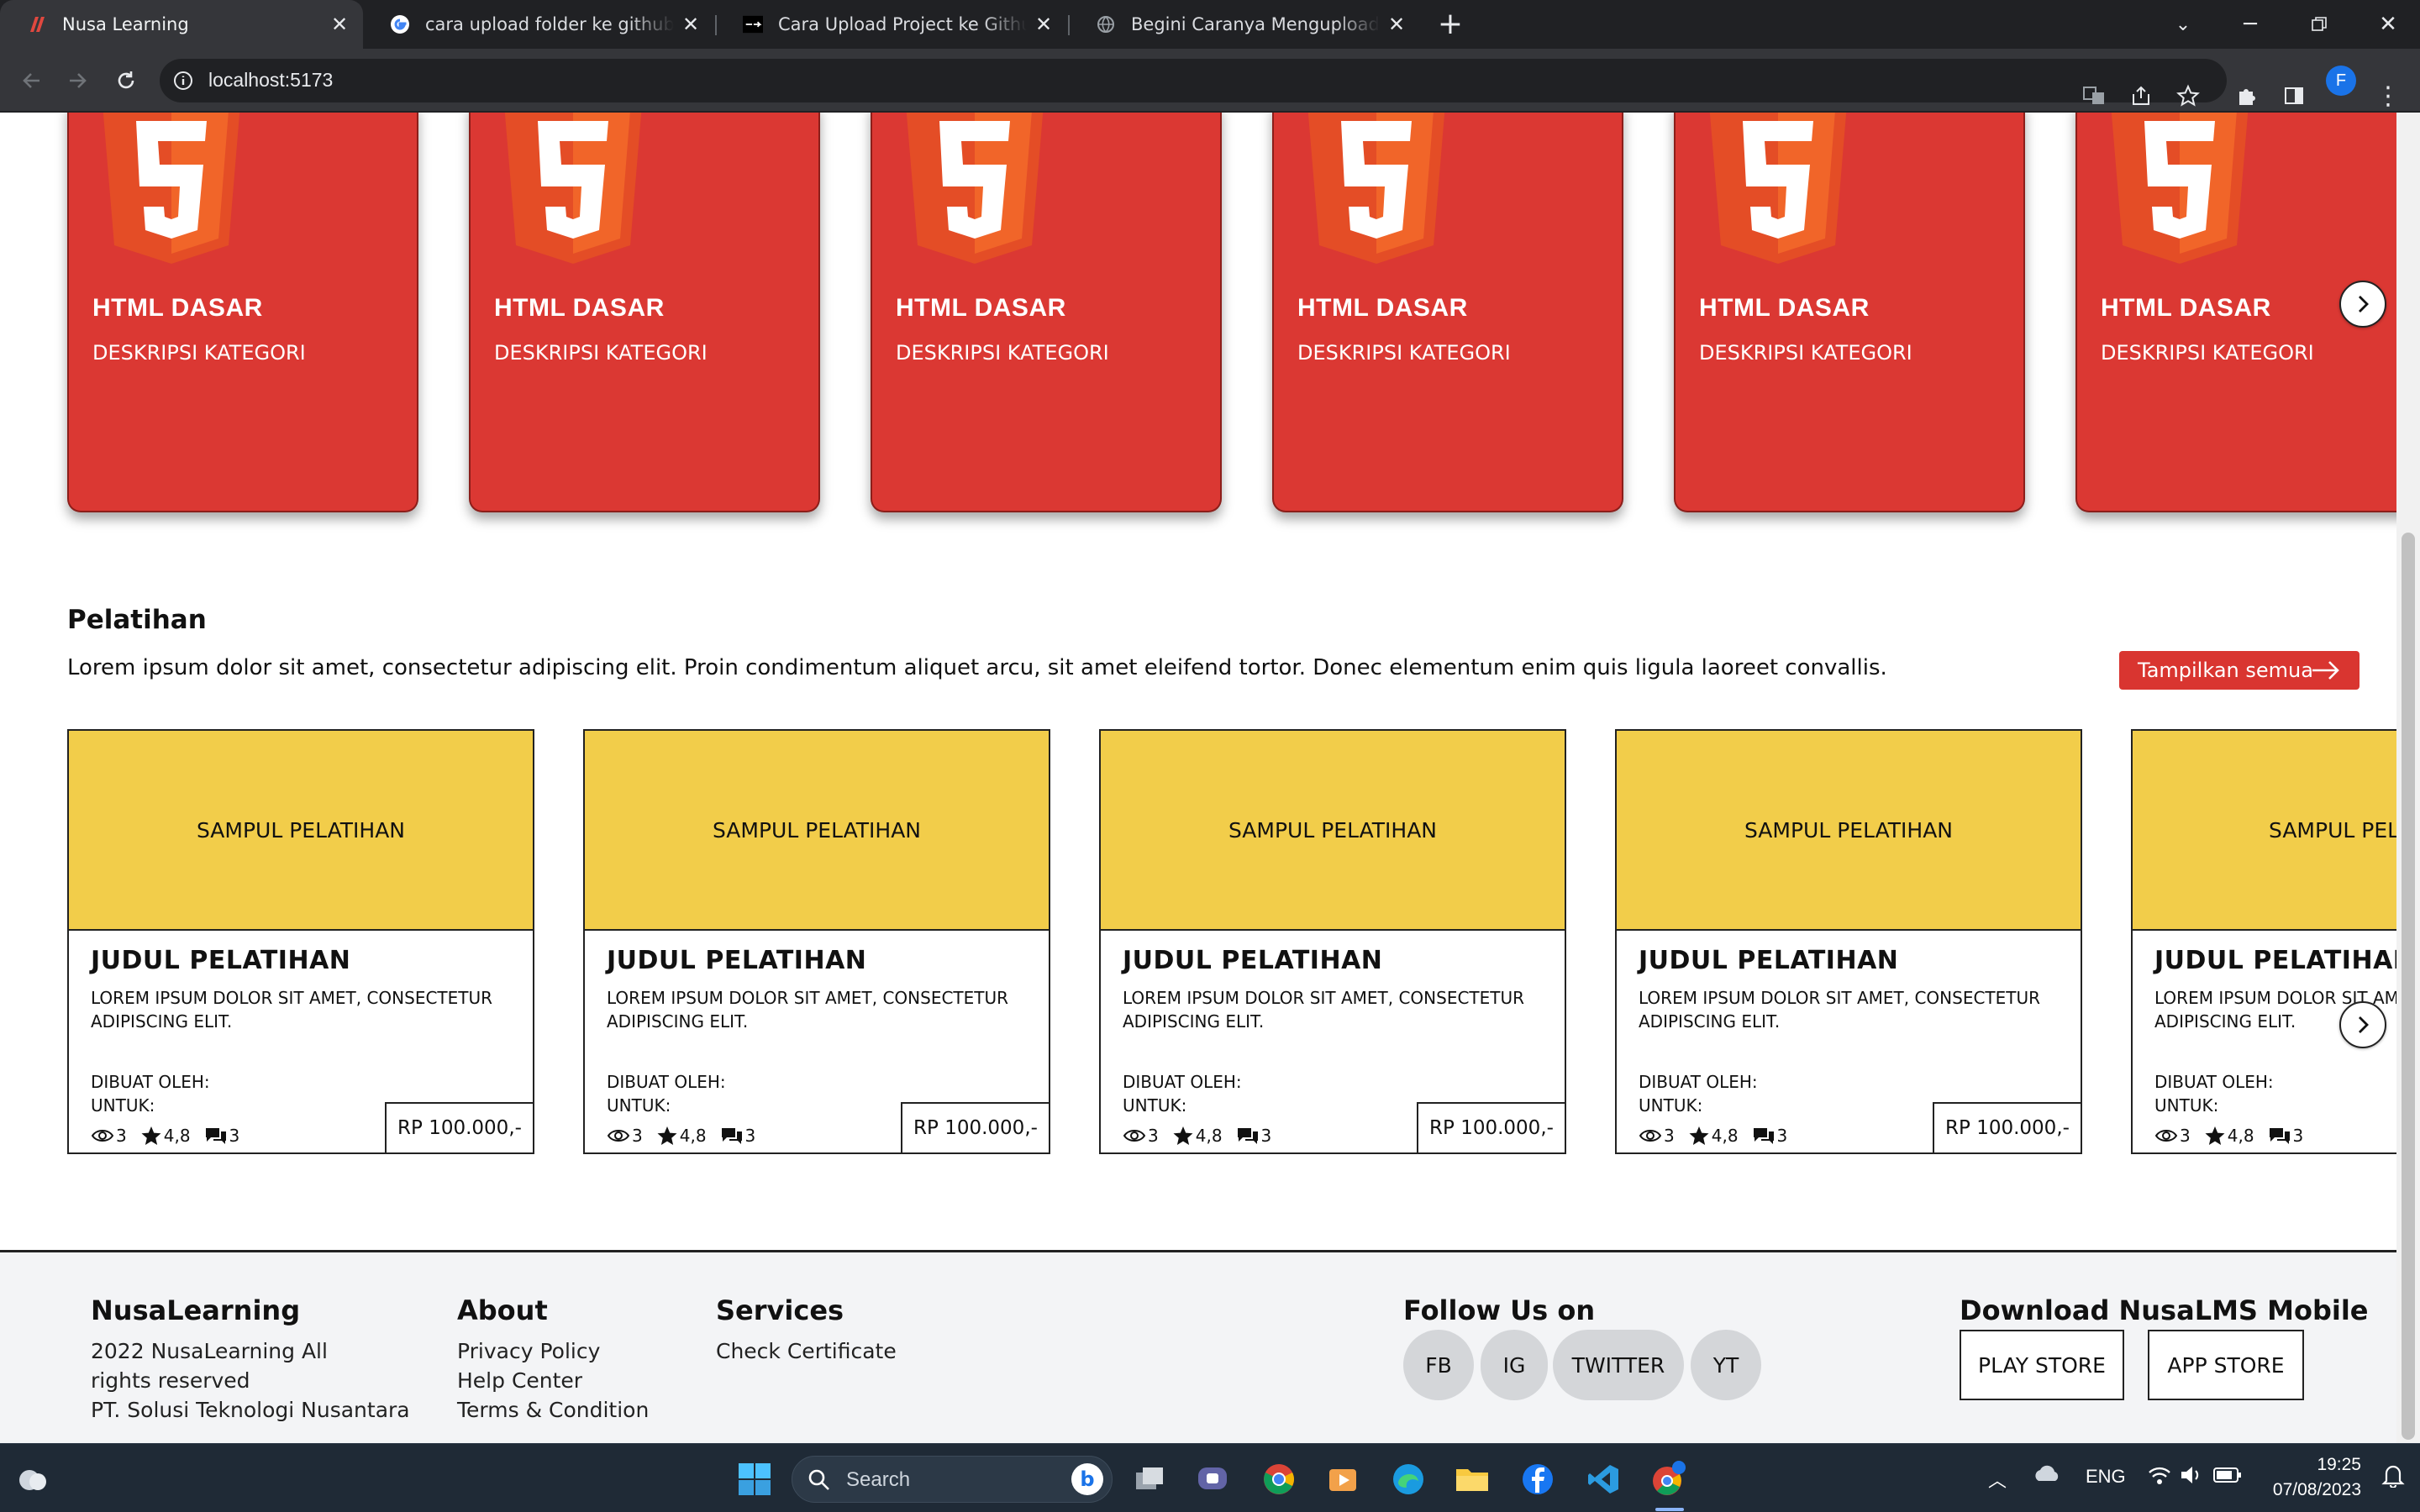 The image size is (2420, 1512). I want to click on forward-arrow-icon, so click(77, 80).